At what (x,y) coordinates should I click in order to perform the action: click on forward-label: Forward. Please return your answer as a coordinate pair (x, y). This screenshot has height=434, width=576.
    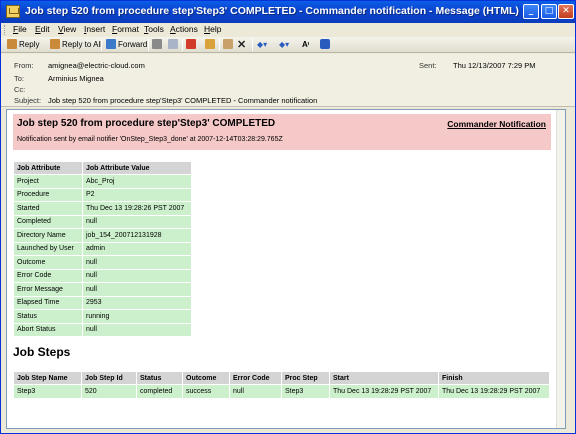
    Looking at the image, I should click on (133, 44).